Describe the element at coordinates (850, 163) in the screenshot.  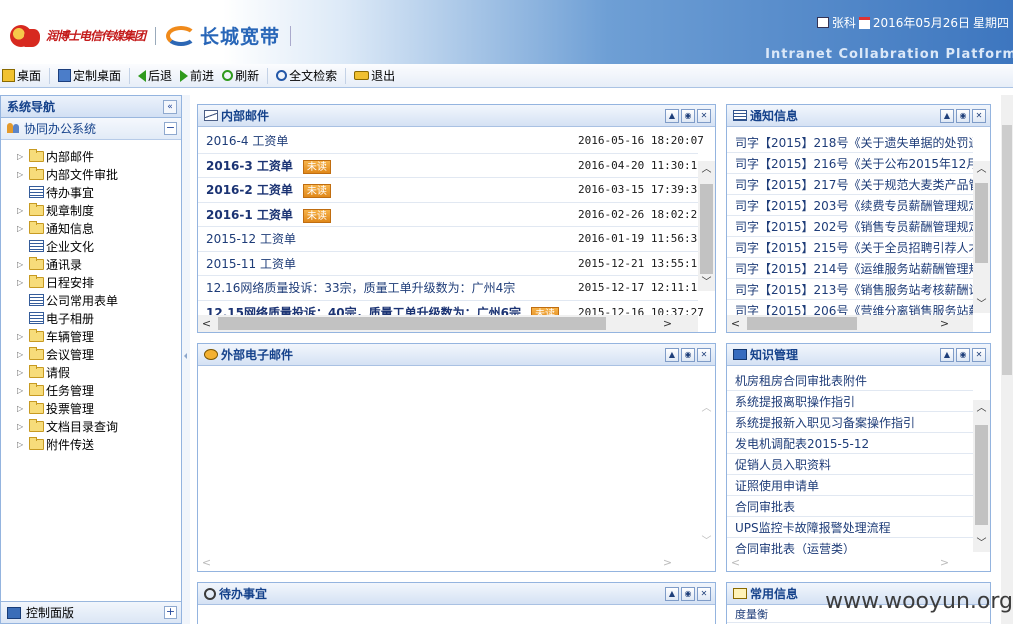
I see `list-item: 司字【2015】216号《关于公布2015年12月份绩效》` at that location.